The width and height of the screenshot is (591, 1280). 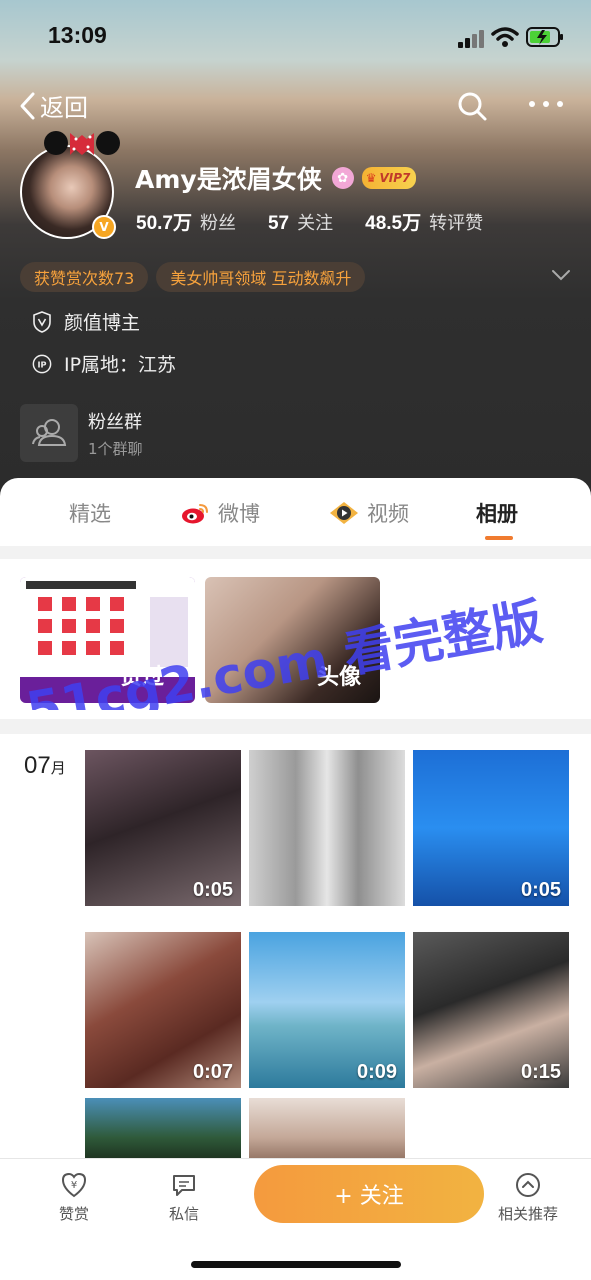 I want to click on name-row: Amy是浓眉女侠 ✿ ♛ VIP7, so click(x=276, y=178).